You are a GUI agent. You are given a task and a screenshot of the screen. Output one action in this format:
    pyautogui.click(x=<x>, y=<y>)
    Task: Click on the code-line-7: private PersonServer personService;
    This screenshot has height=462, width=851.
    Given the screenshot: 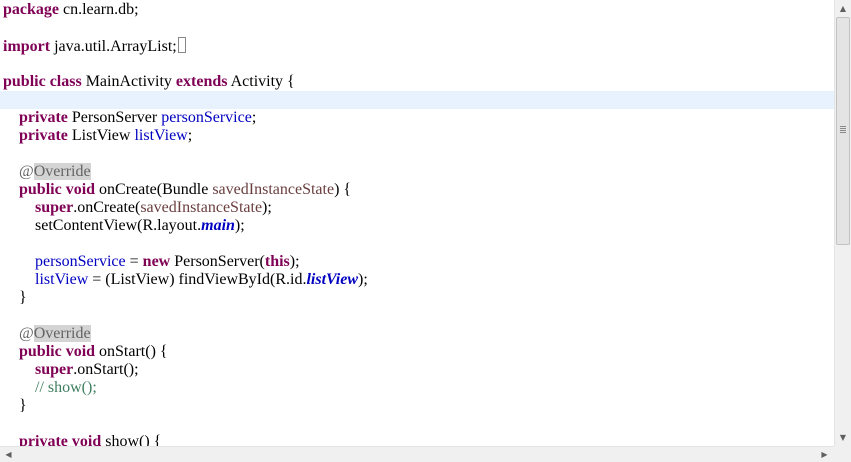 What is the action you would take?
    pyautogui.click(x=418, y=118)
    